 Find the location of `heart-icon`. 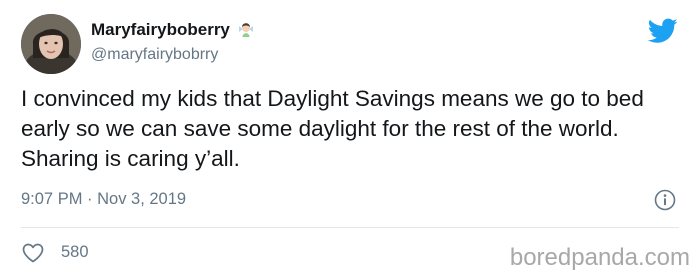

heart-icon is located at coordinates (33, 253).